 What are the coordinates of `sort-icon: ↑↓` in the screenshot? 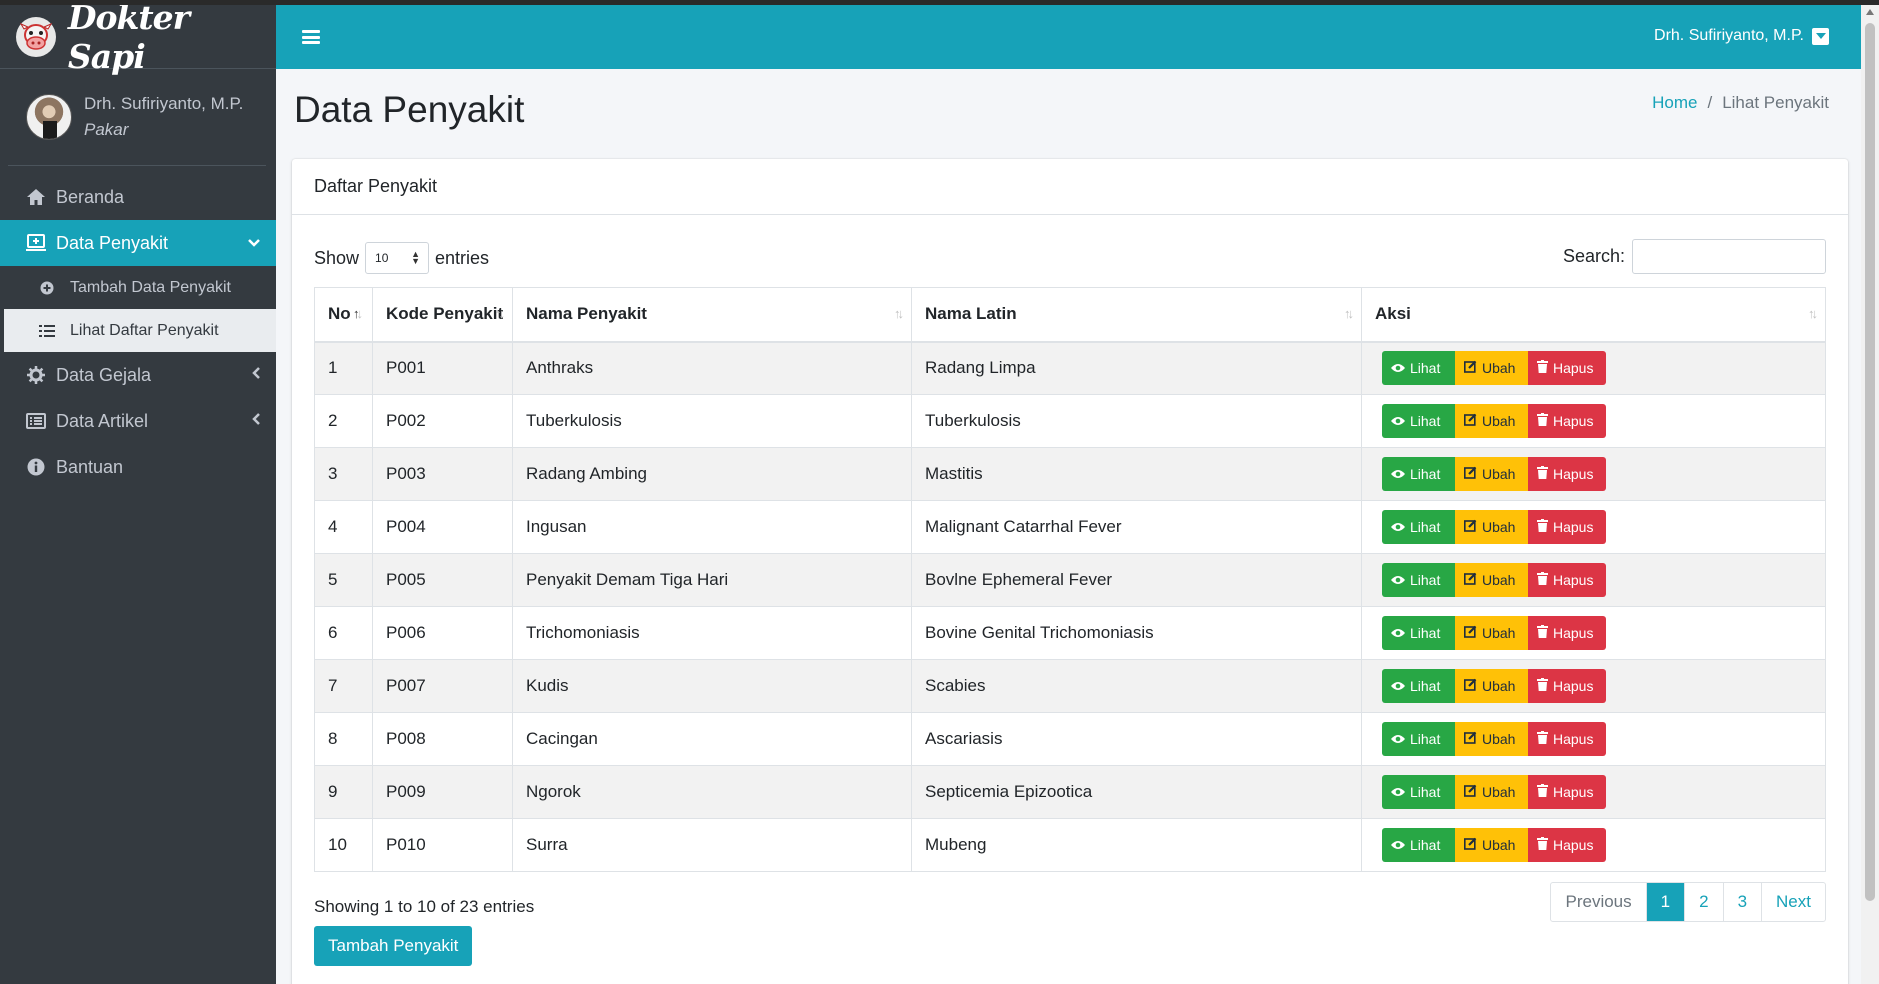 It's located at (1813, 313).